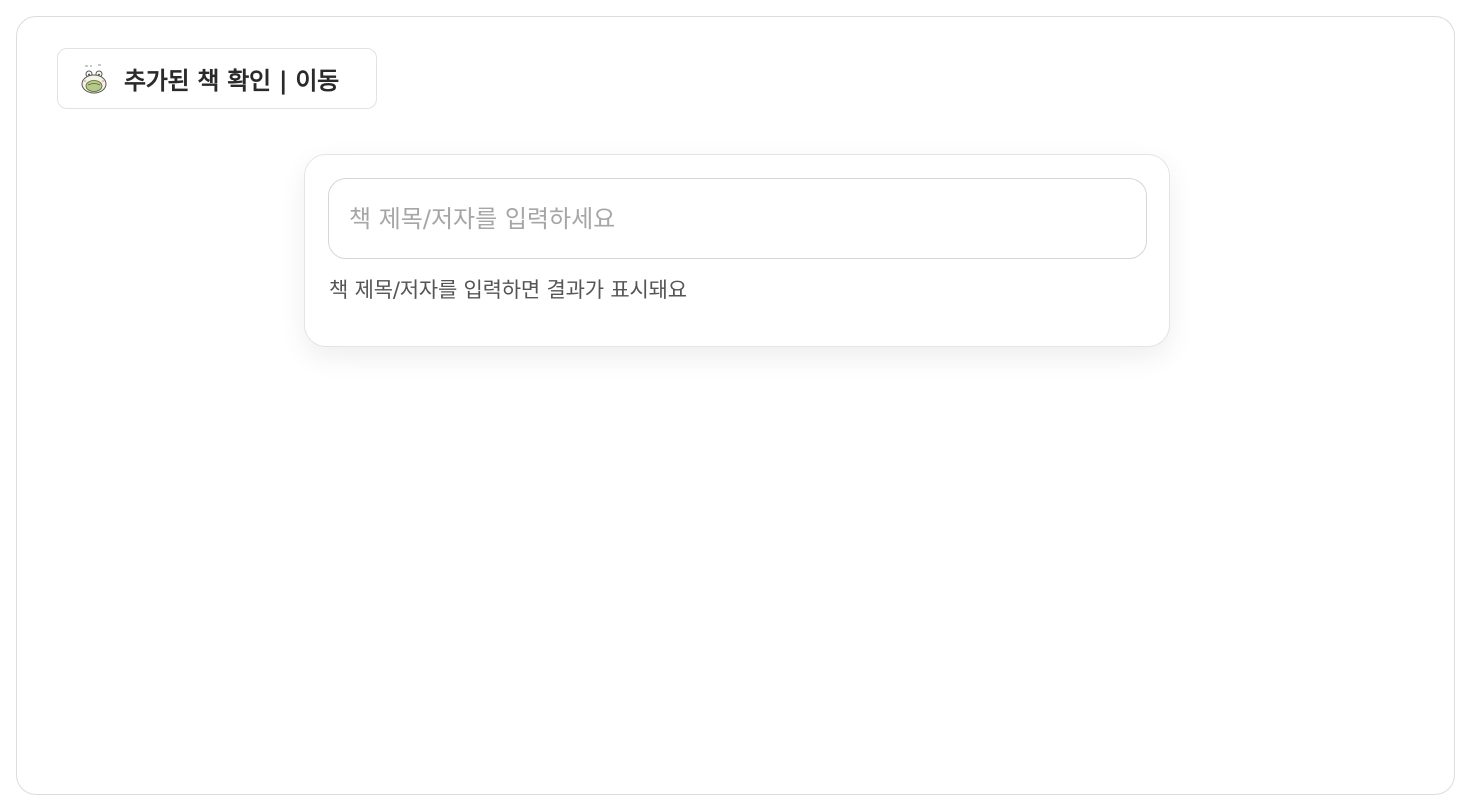 The width and height of the screenshot is (1466, 802). Describe the element at coordinates (737, 218) in the screenshot. I see `book-search-input` at that location.